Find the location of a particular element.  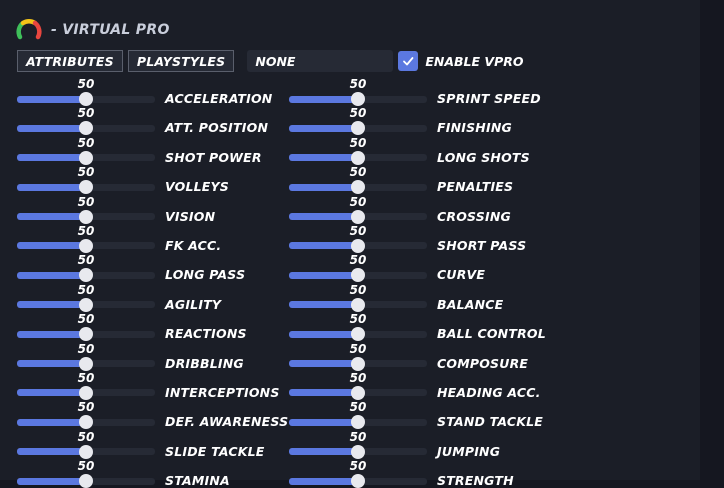

attribute-label: SHOT POWER is located at coordinates (213, 157).